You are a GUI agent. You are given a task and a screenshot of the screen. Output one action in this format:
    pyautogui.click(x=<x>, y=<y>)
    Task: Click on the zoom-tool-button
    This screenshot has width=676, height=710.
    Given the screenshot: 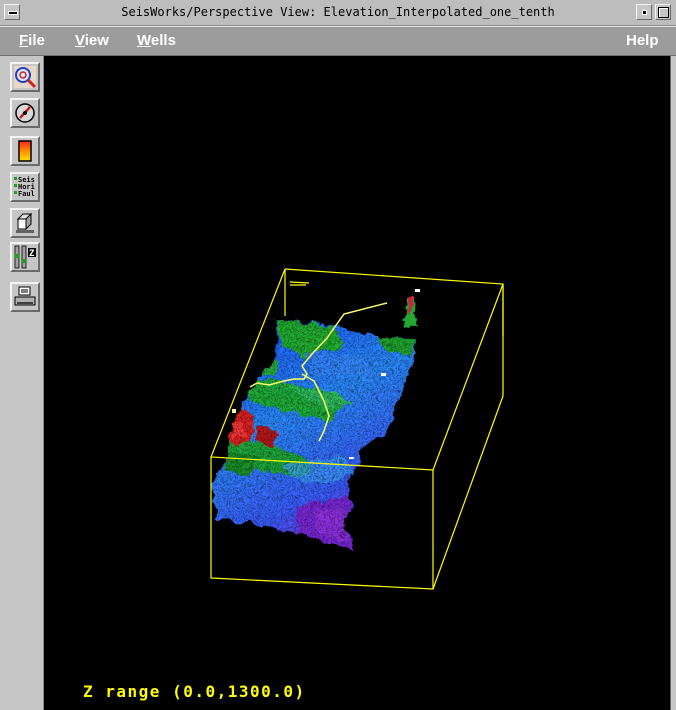 What is the action you would take?
    pyautogui.click(x=25, y=77)
    